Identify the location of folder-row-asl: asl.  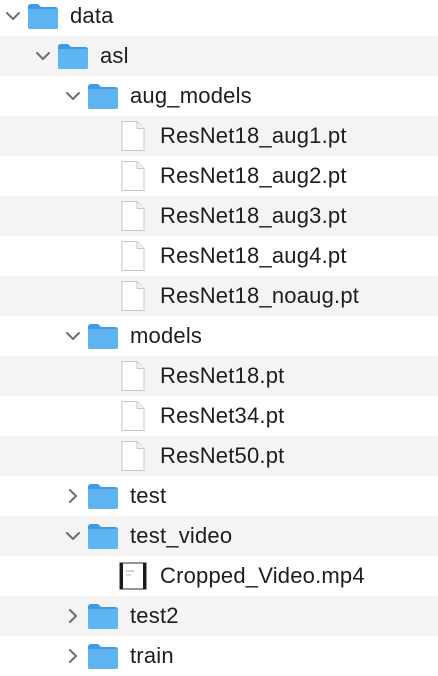
(219, 56).